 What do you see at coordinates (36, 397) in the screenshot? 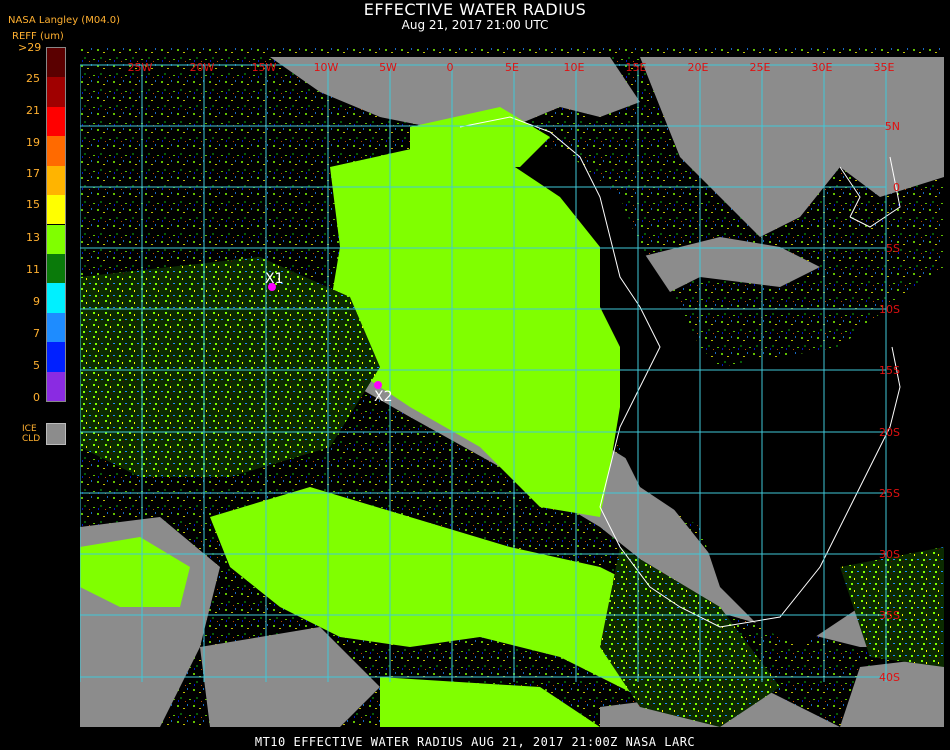
I see `color-scale-tick-label: 0` at bounding box center [36, 397].